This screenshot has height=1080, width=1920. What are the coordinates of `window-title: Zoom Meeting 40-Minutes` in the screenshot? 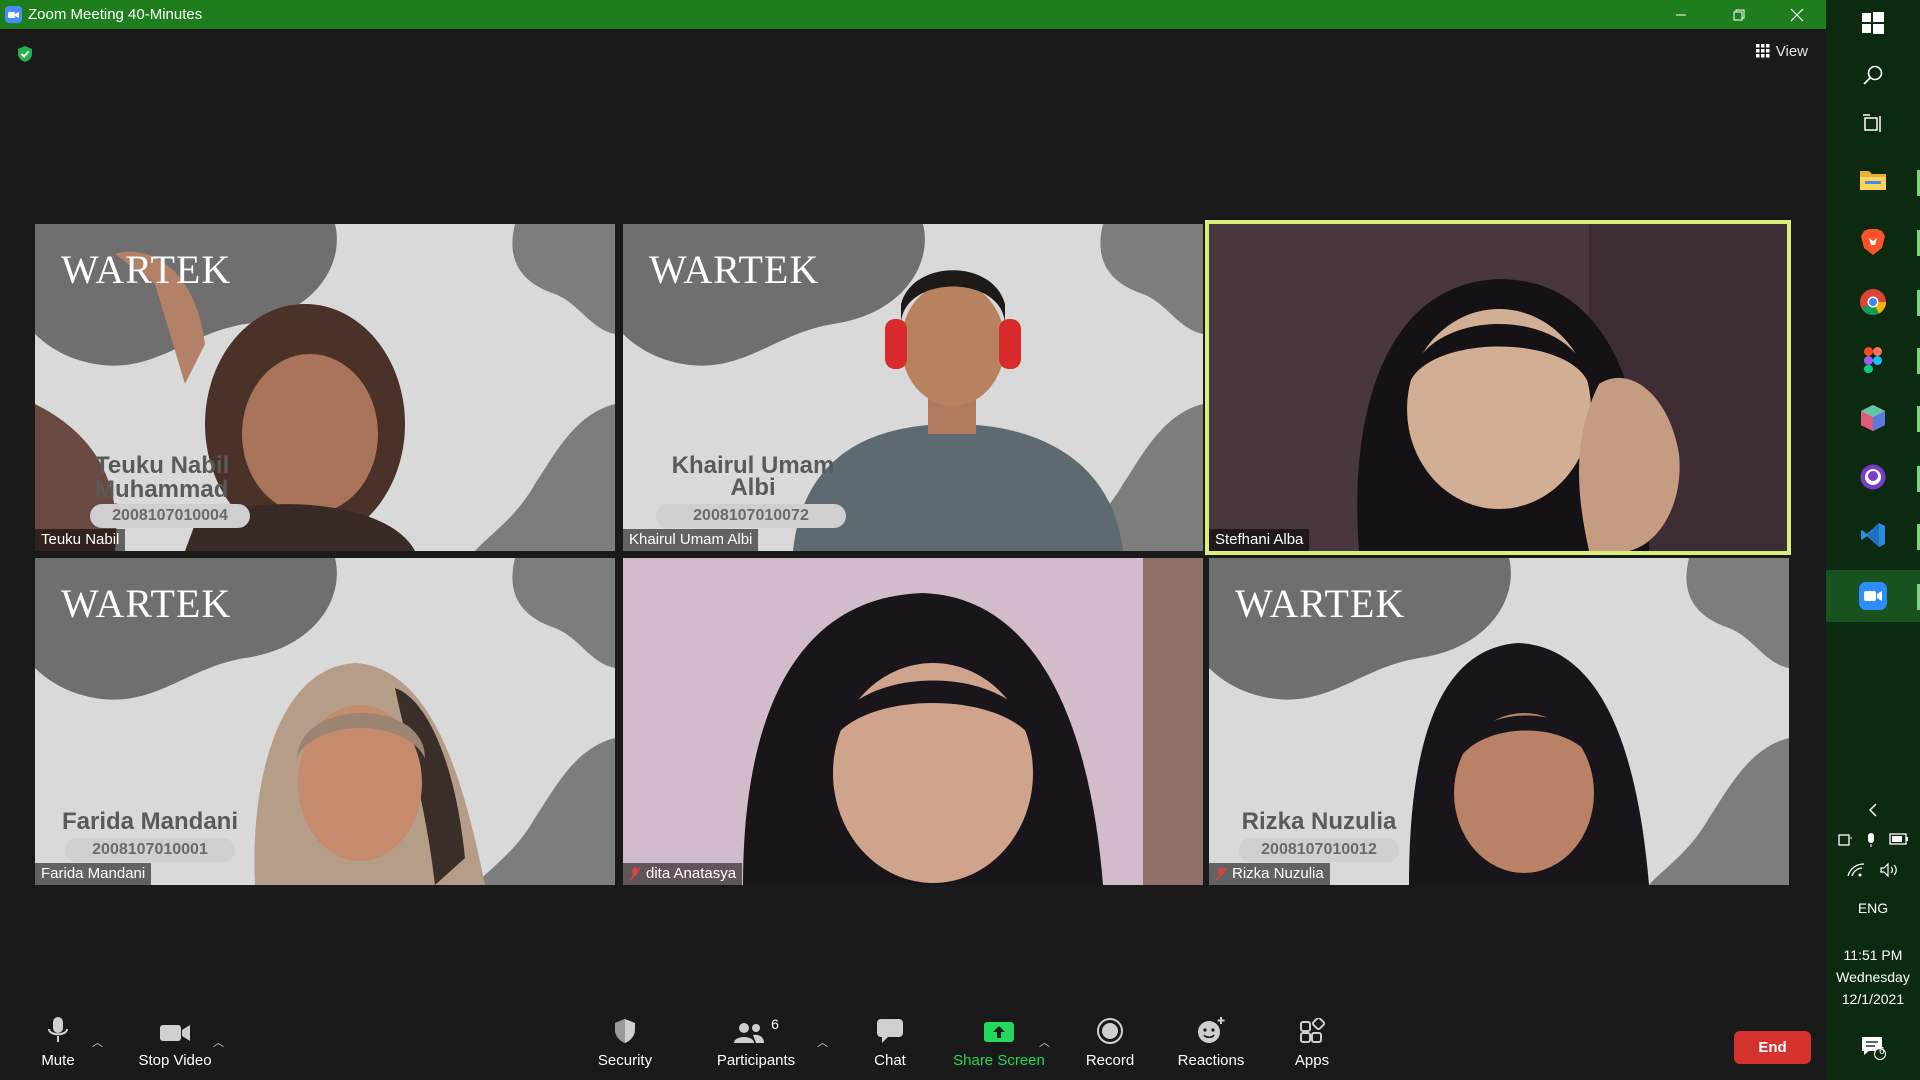 It's located at (115, 14).